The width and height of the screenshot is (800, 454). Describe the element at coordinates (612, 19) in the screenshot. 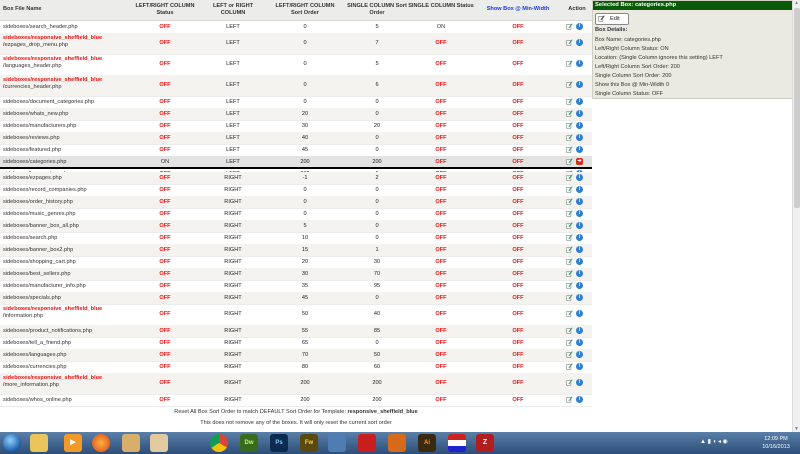

I see `edit-button: Edit` at that location.